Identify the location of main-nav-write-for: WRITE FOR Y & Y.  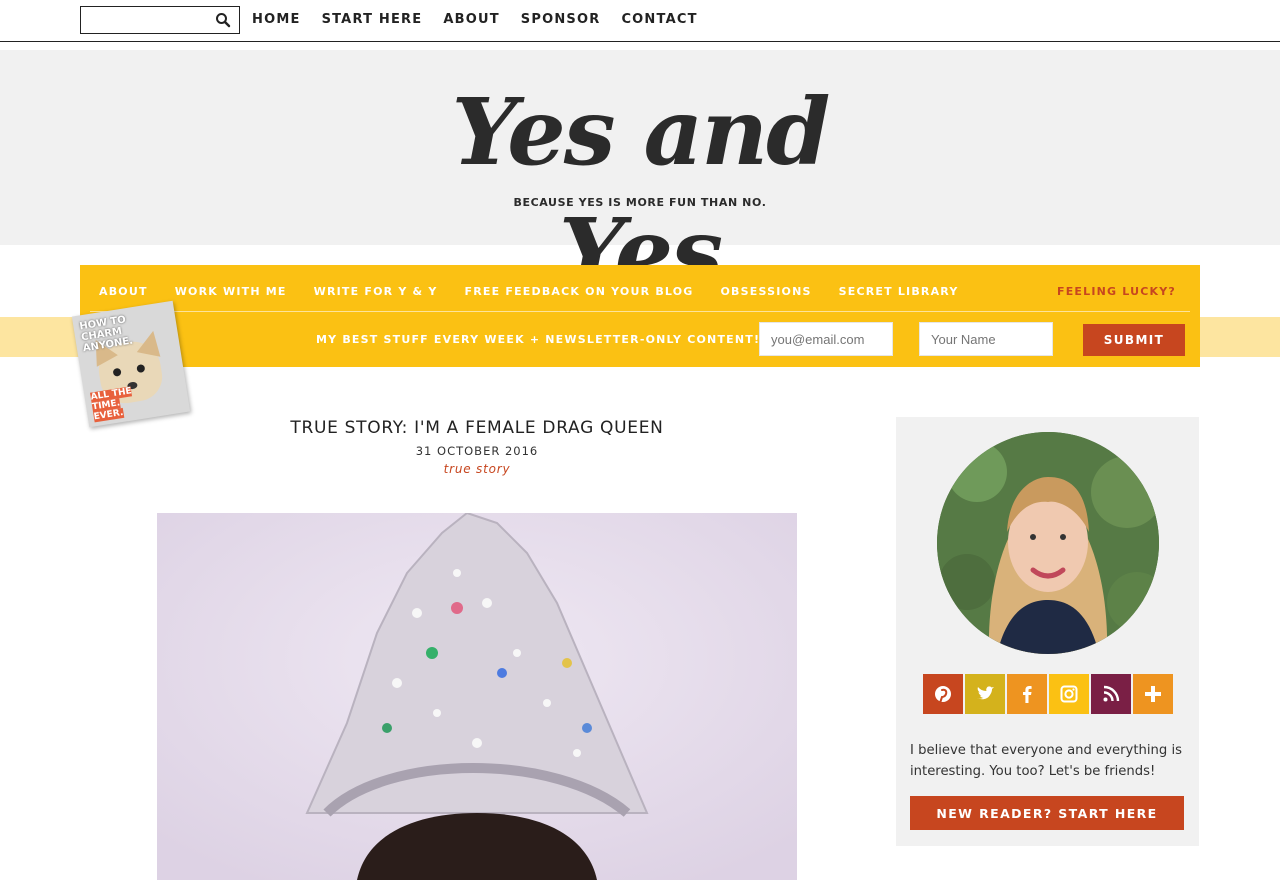
(376, 291).